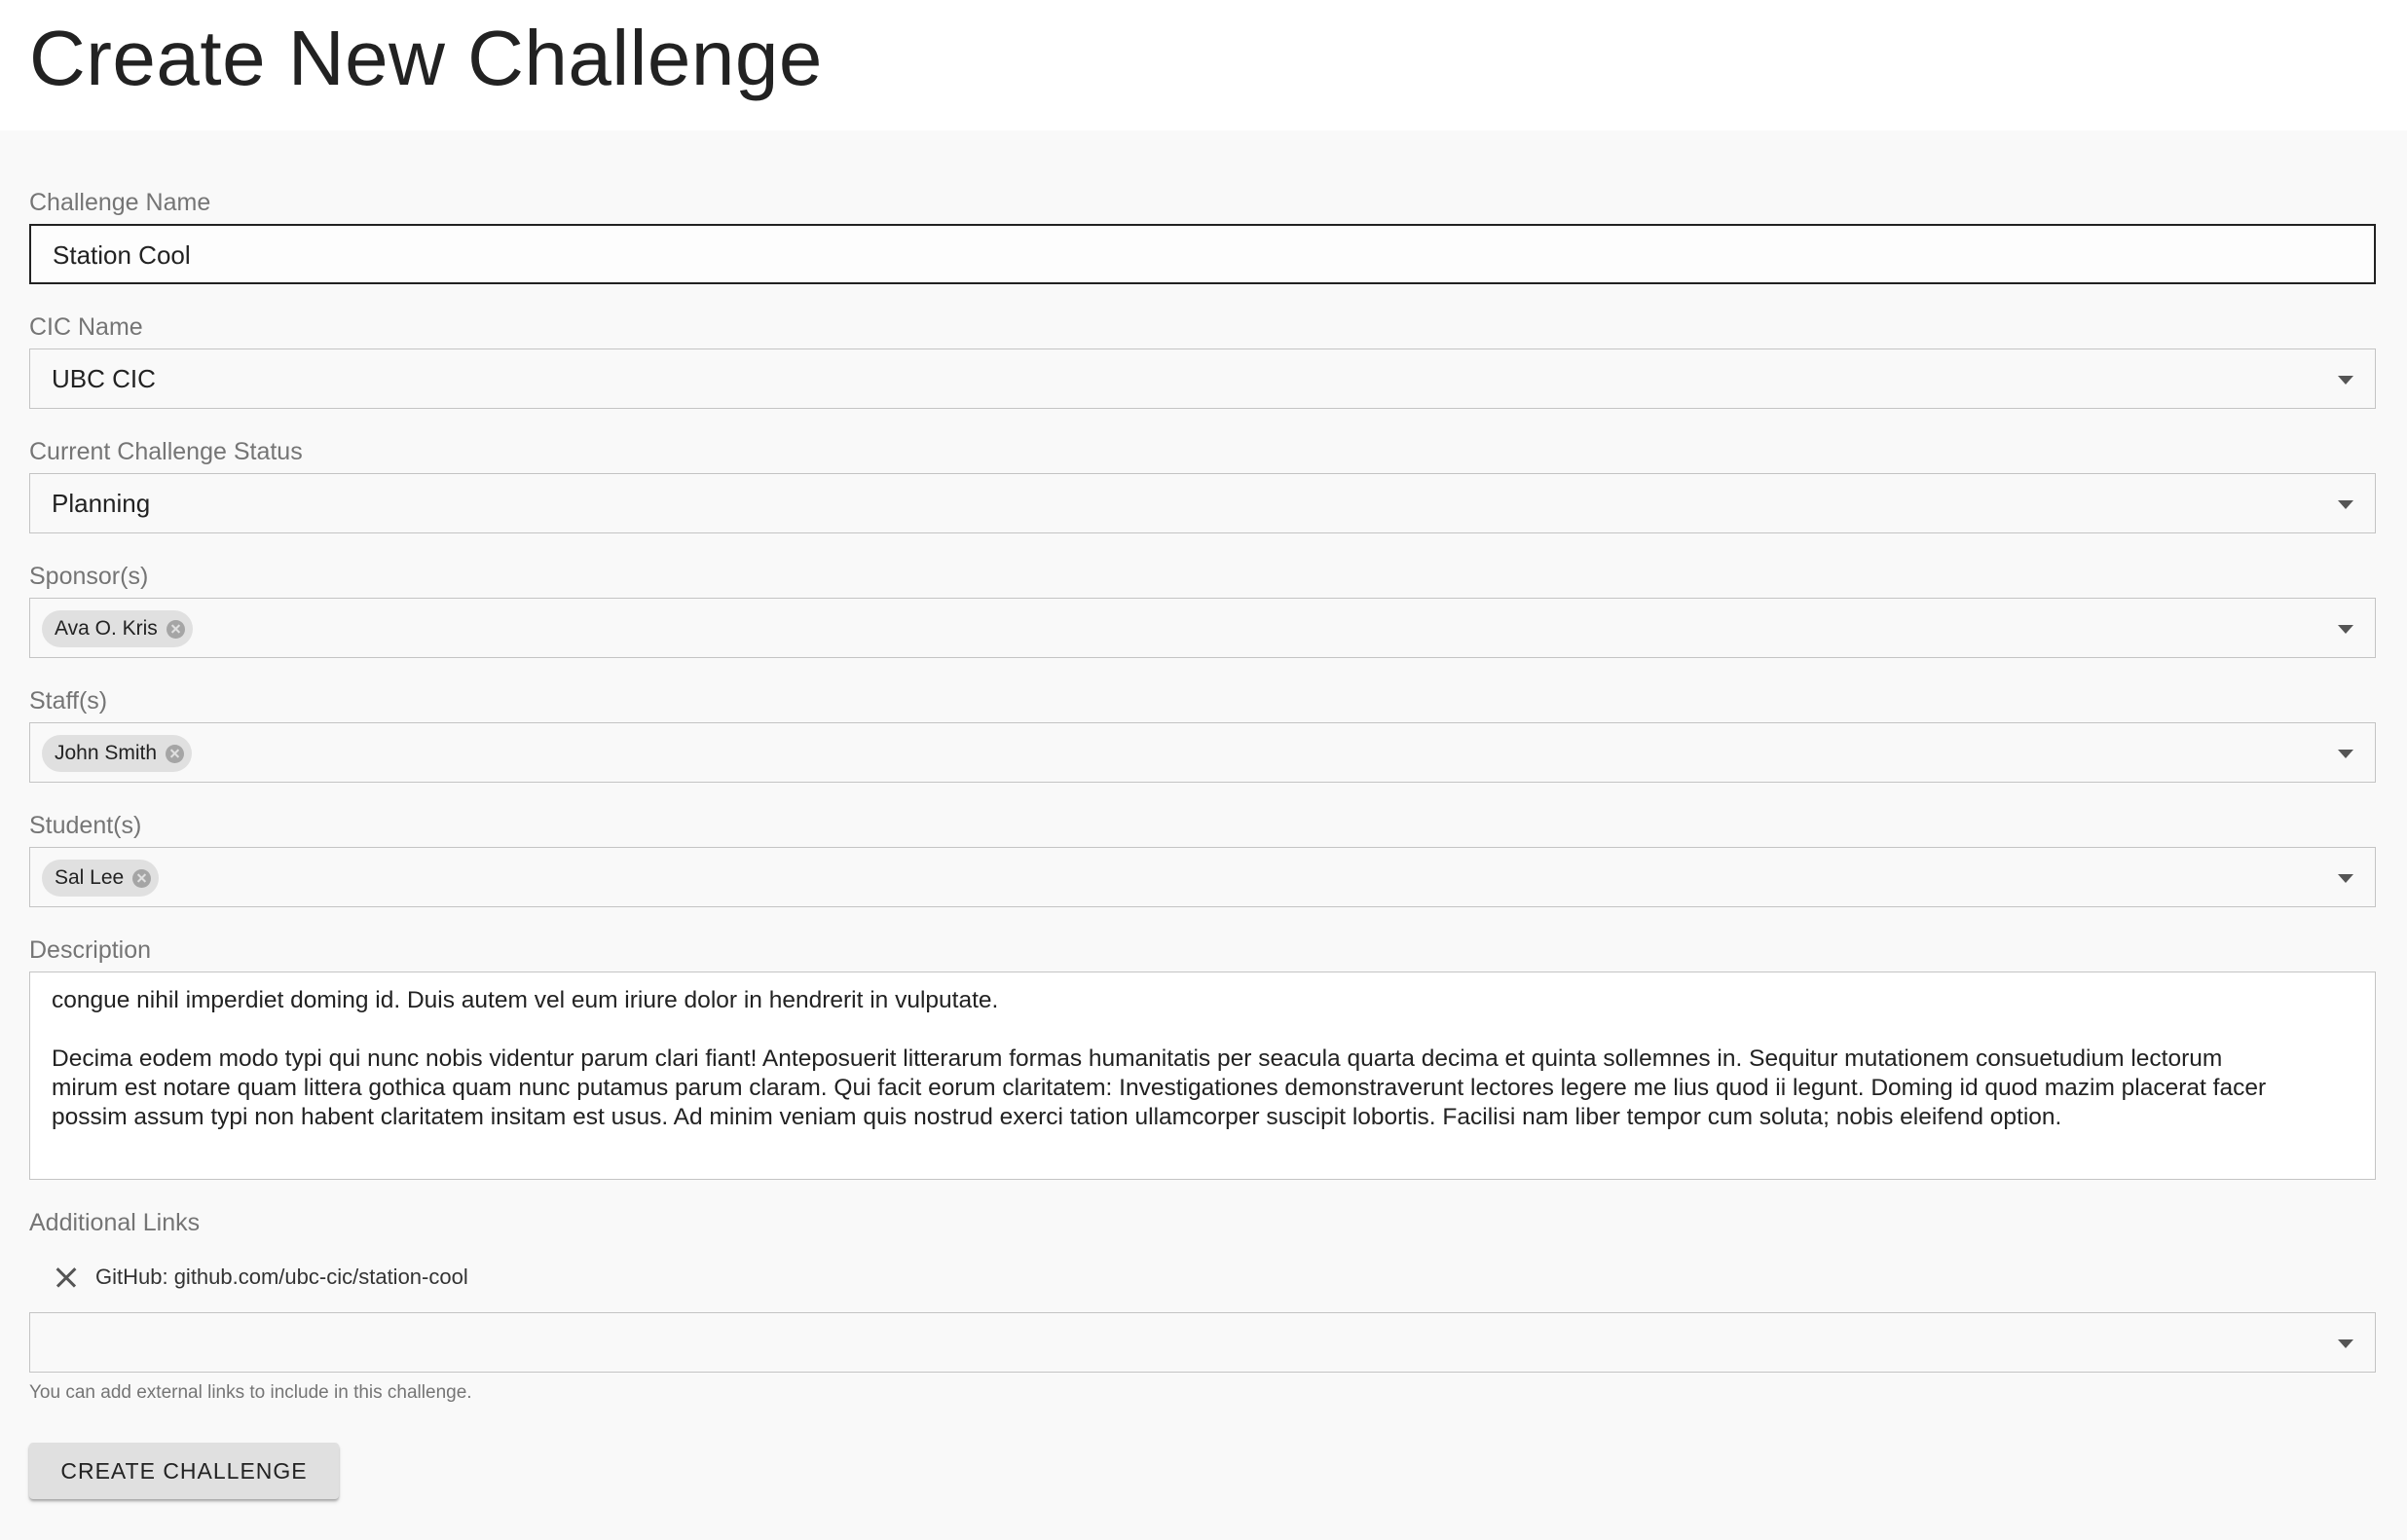 The image size is (2407, 1540). What do you see at coordinates (106, 753) in the screenshot?
I see `staff-chip-label: John Smith` at bounding box center [106, 753].